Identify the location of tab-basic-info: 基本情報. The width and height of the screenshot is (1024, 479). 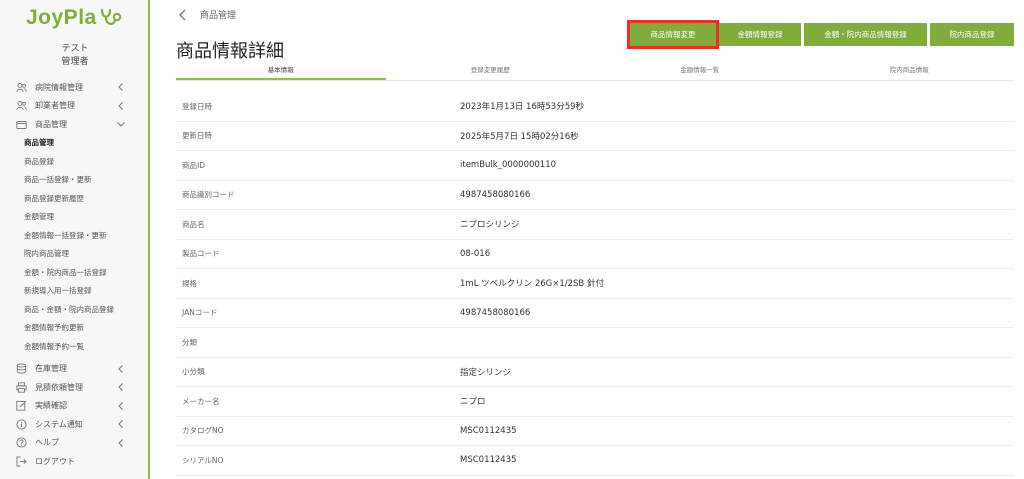
(281, 71).